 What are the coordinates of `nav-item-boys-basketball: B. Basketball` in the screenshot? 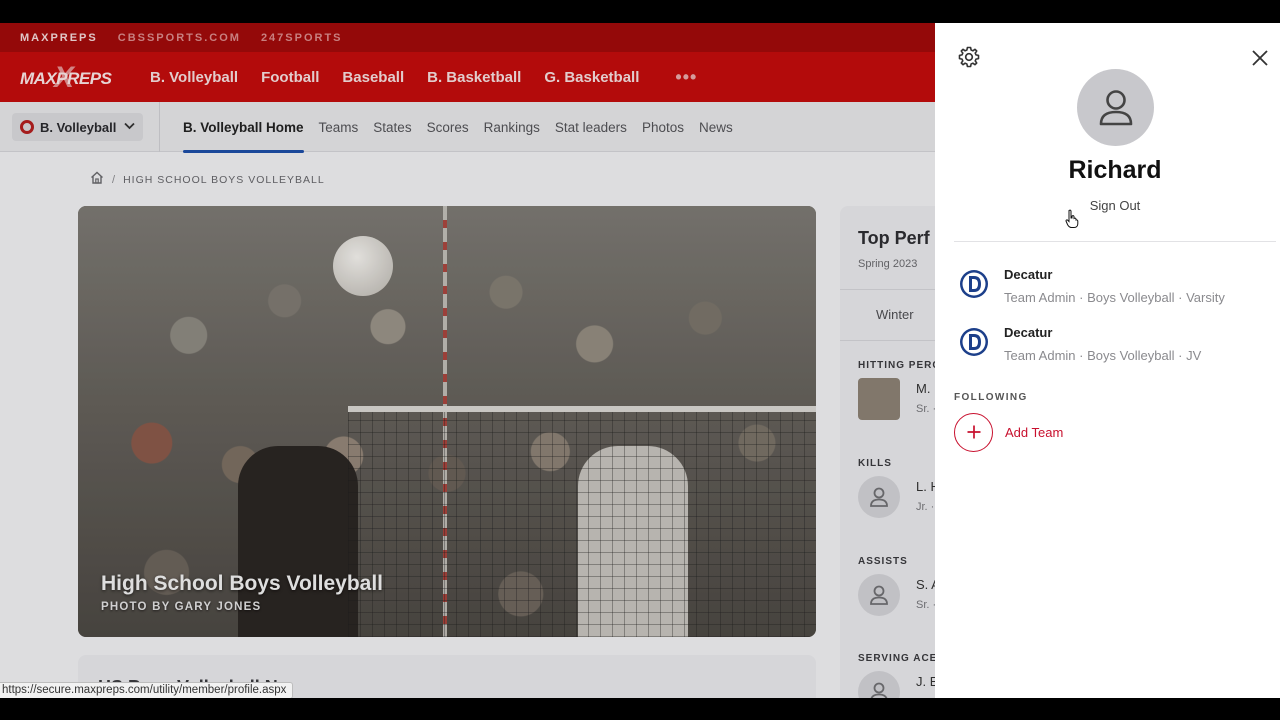 It's located at (474, 77).